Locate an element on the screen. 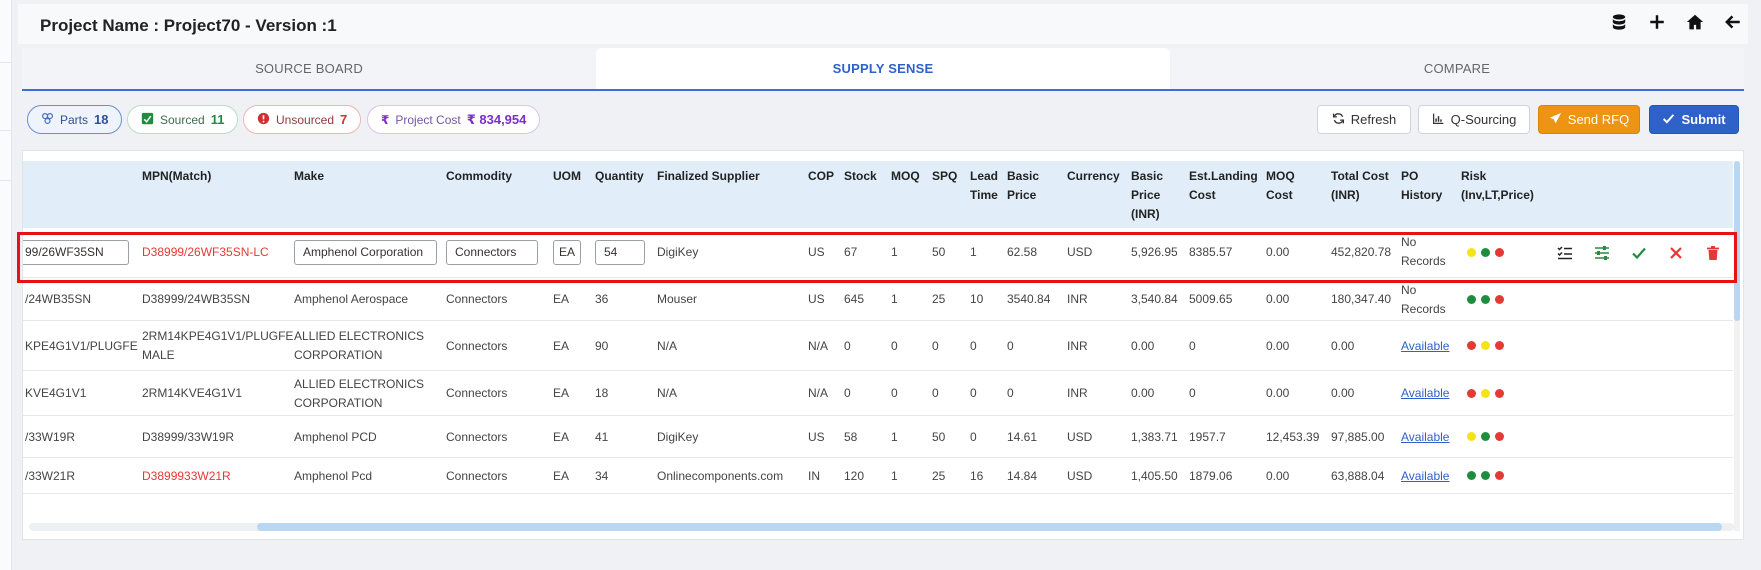  cancel-x-icon is located at coordinates (1676, 253).